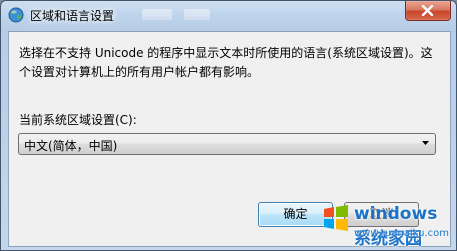 The image size is (457, 251). I want to click on locale-select-value: 中文(简体，中国), so click(71, 146).